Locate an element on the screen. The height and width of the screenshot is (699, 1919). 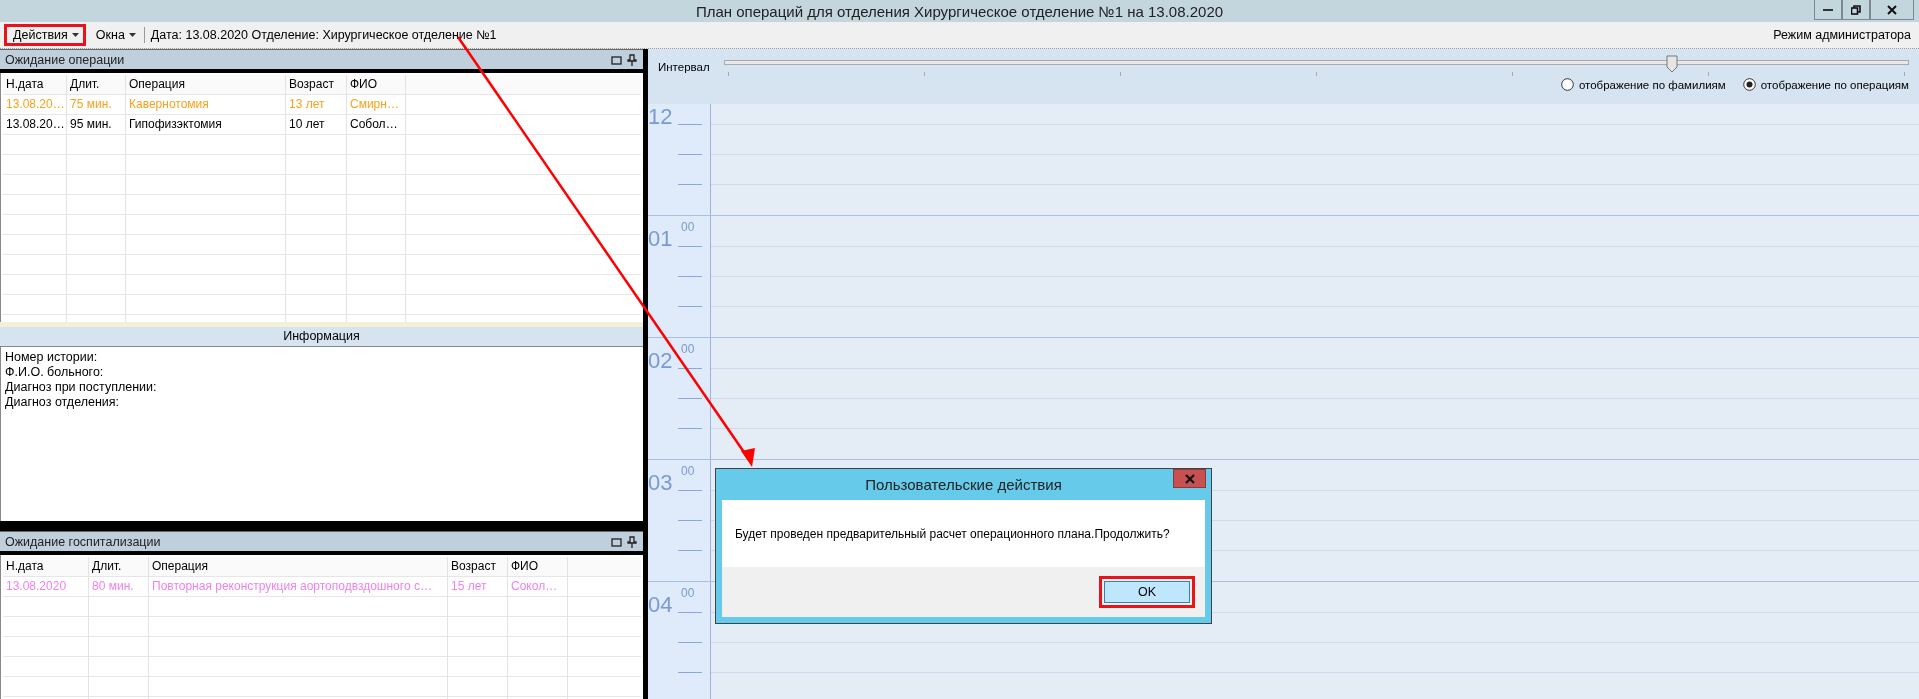
info-field-label: Диагноз при поступлении: is located at coordinates (81, 387).